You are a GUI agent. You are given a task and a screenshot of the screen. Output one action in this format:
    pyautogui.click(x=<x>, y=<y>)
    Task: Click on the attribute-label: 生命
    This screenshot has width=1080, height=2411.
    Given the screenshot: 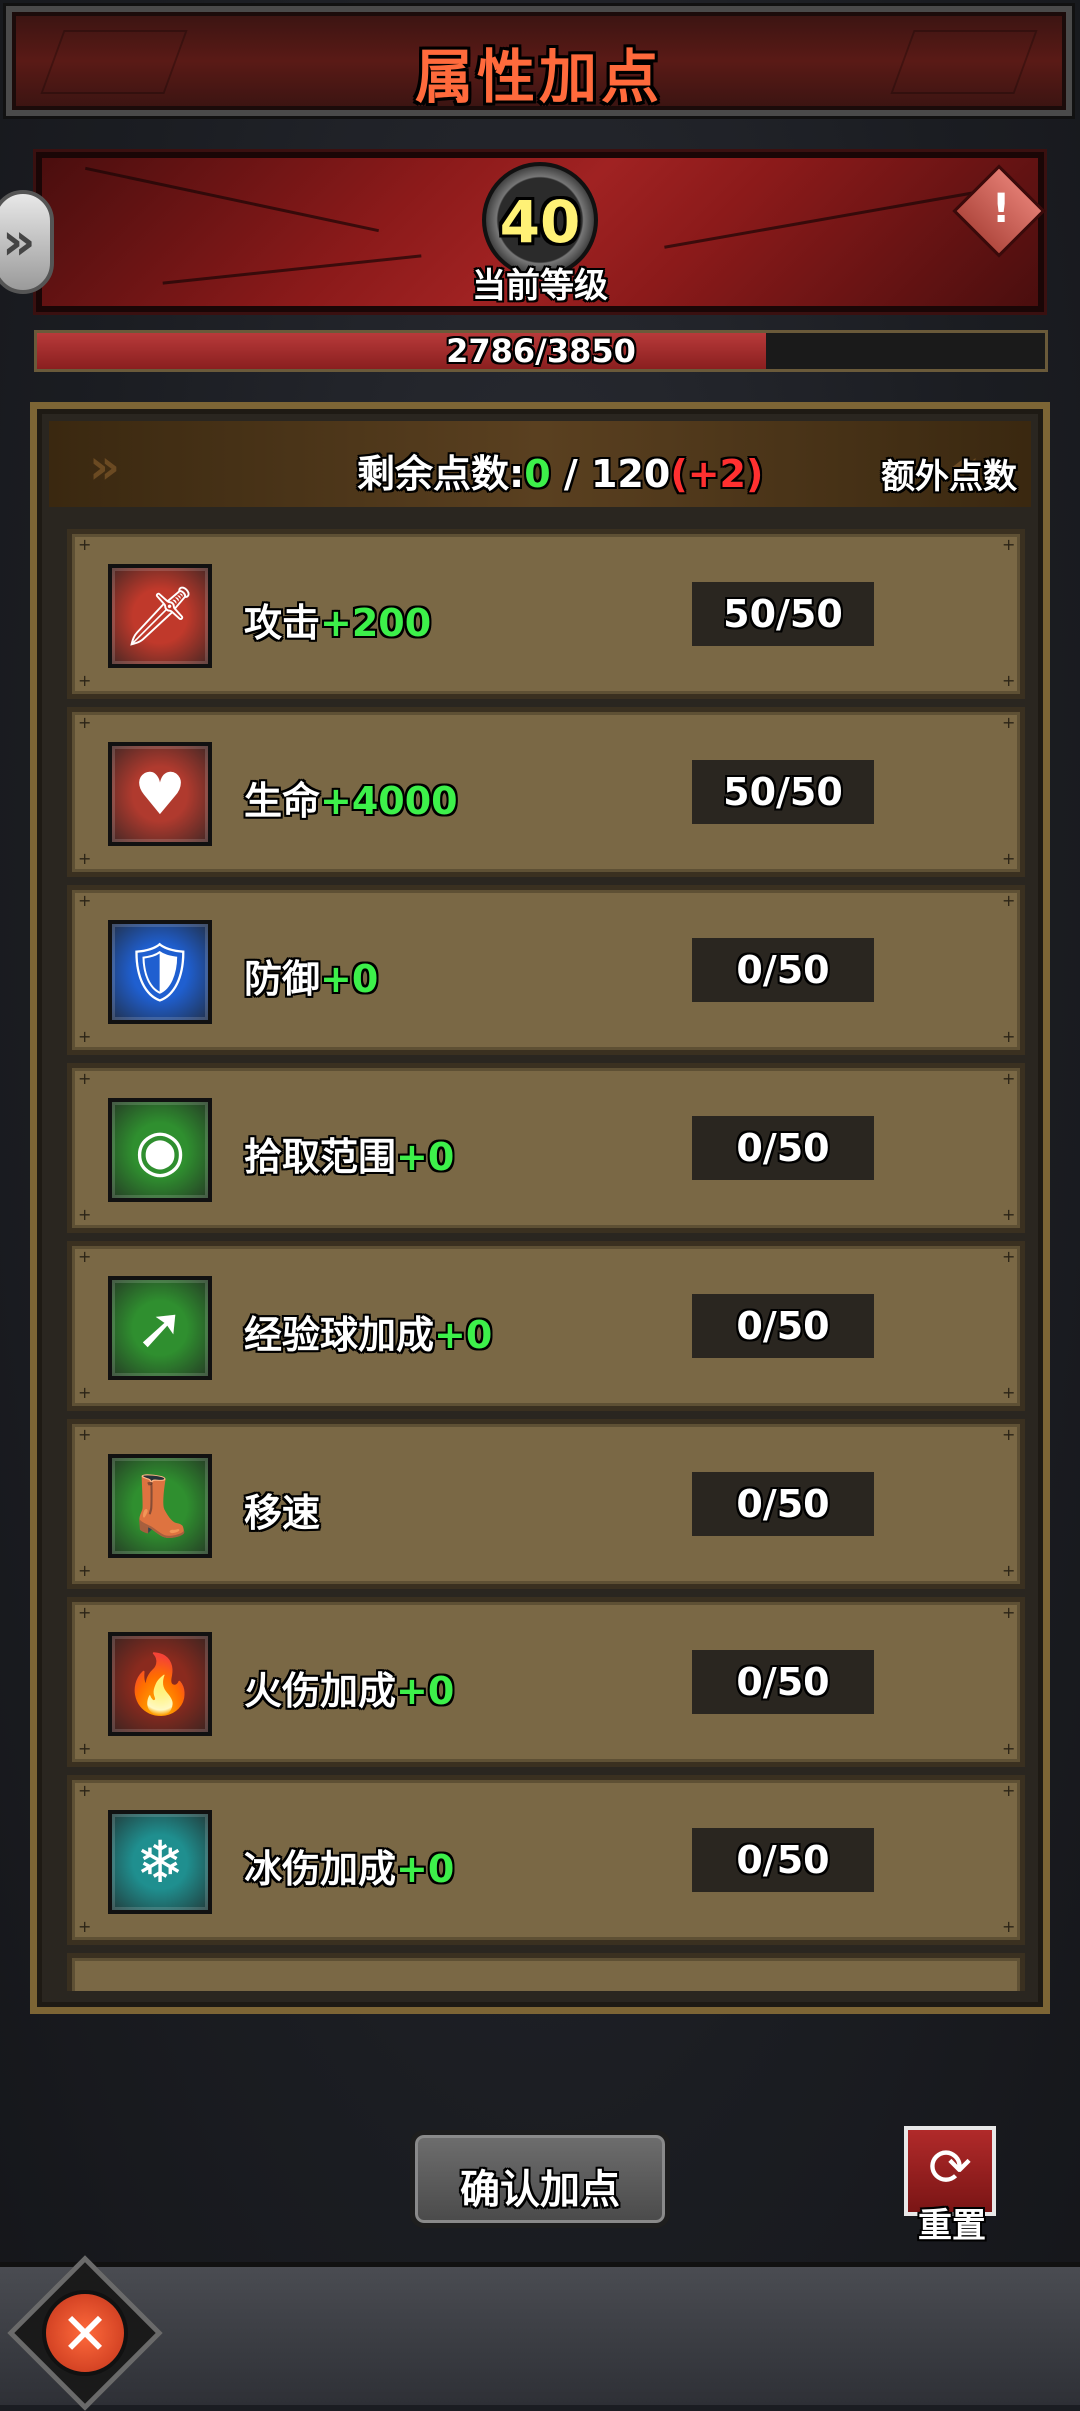 What is the action you would take?
    pyautogui.click(x=282, y=801)
    